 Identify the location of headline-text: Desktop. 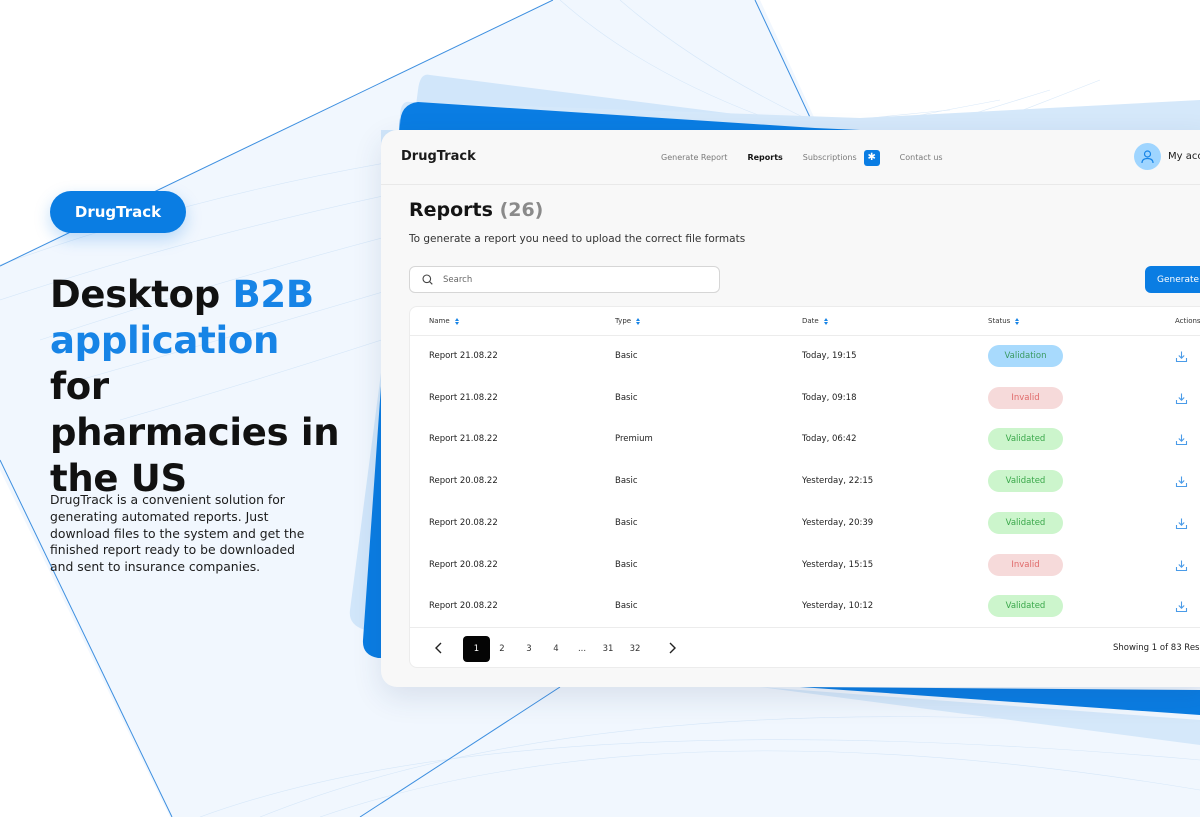
(141, 294).